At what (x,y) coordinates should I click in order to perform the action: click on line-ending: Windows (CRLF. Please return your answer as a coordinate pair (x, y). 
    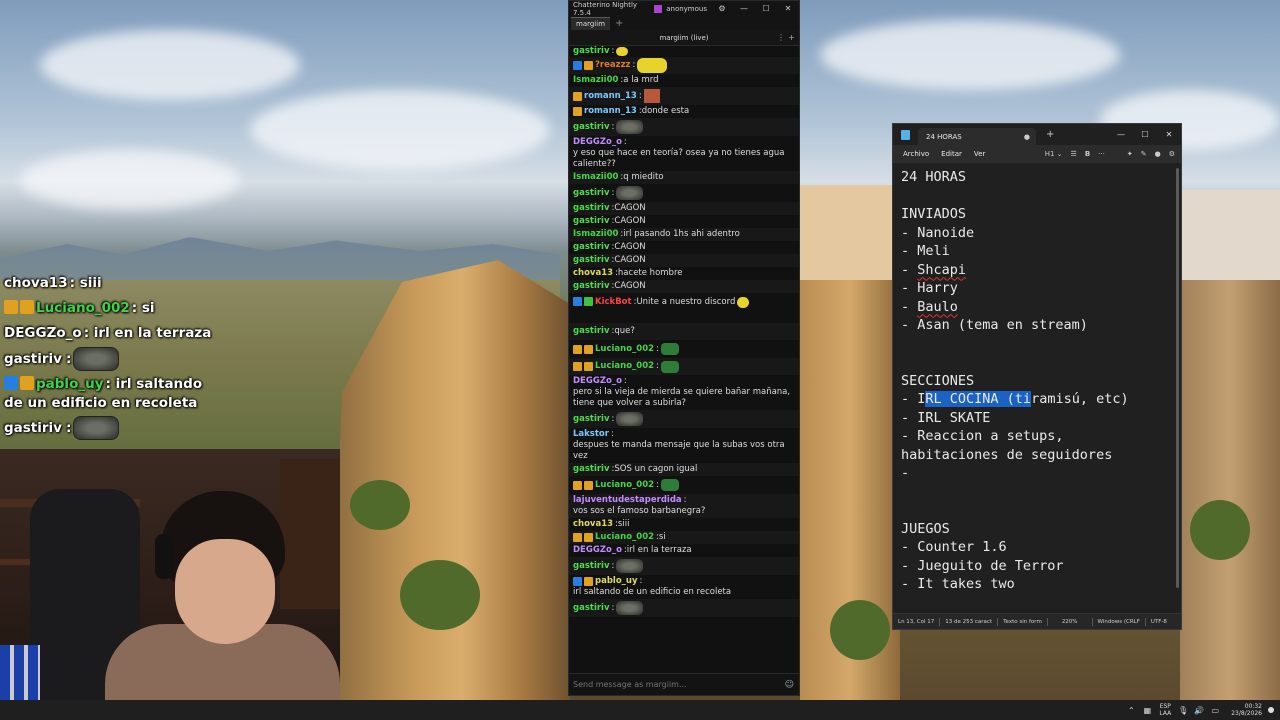
    Looking at the image, I should click on (1119, 622).